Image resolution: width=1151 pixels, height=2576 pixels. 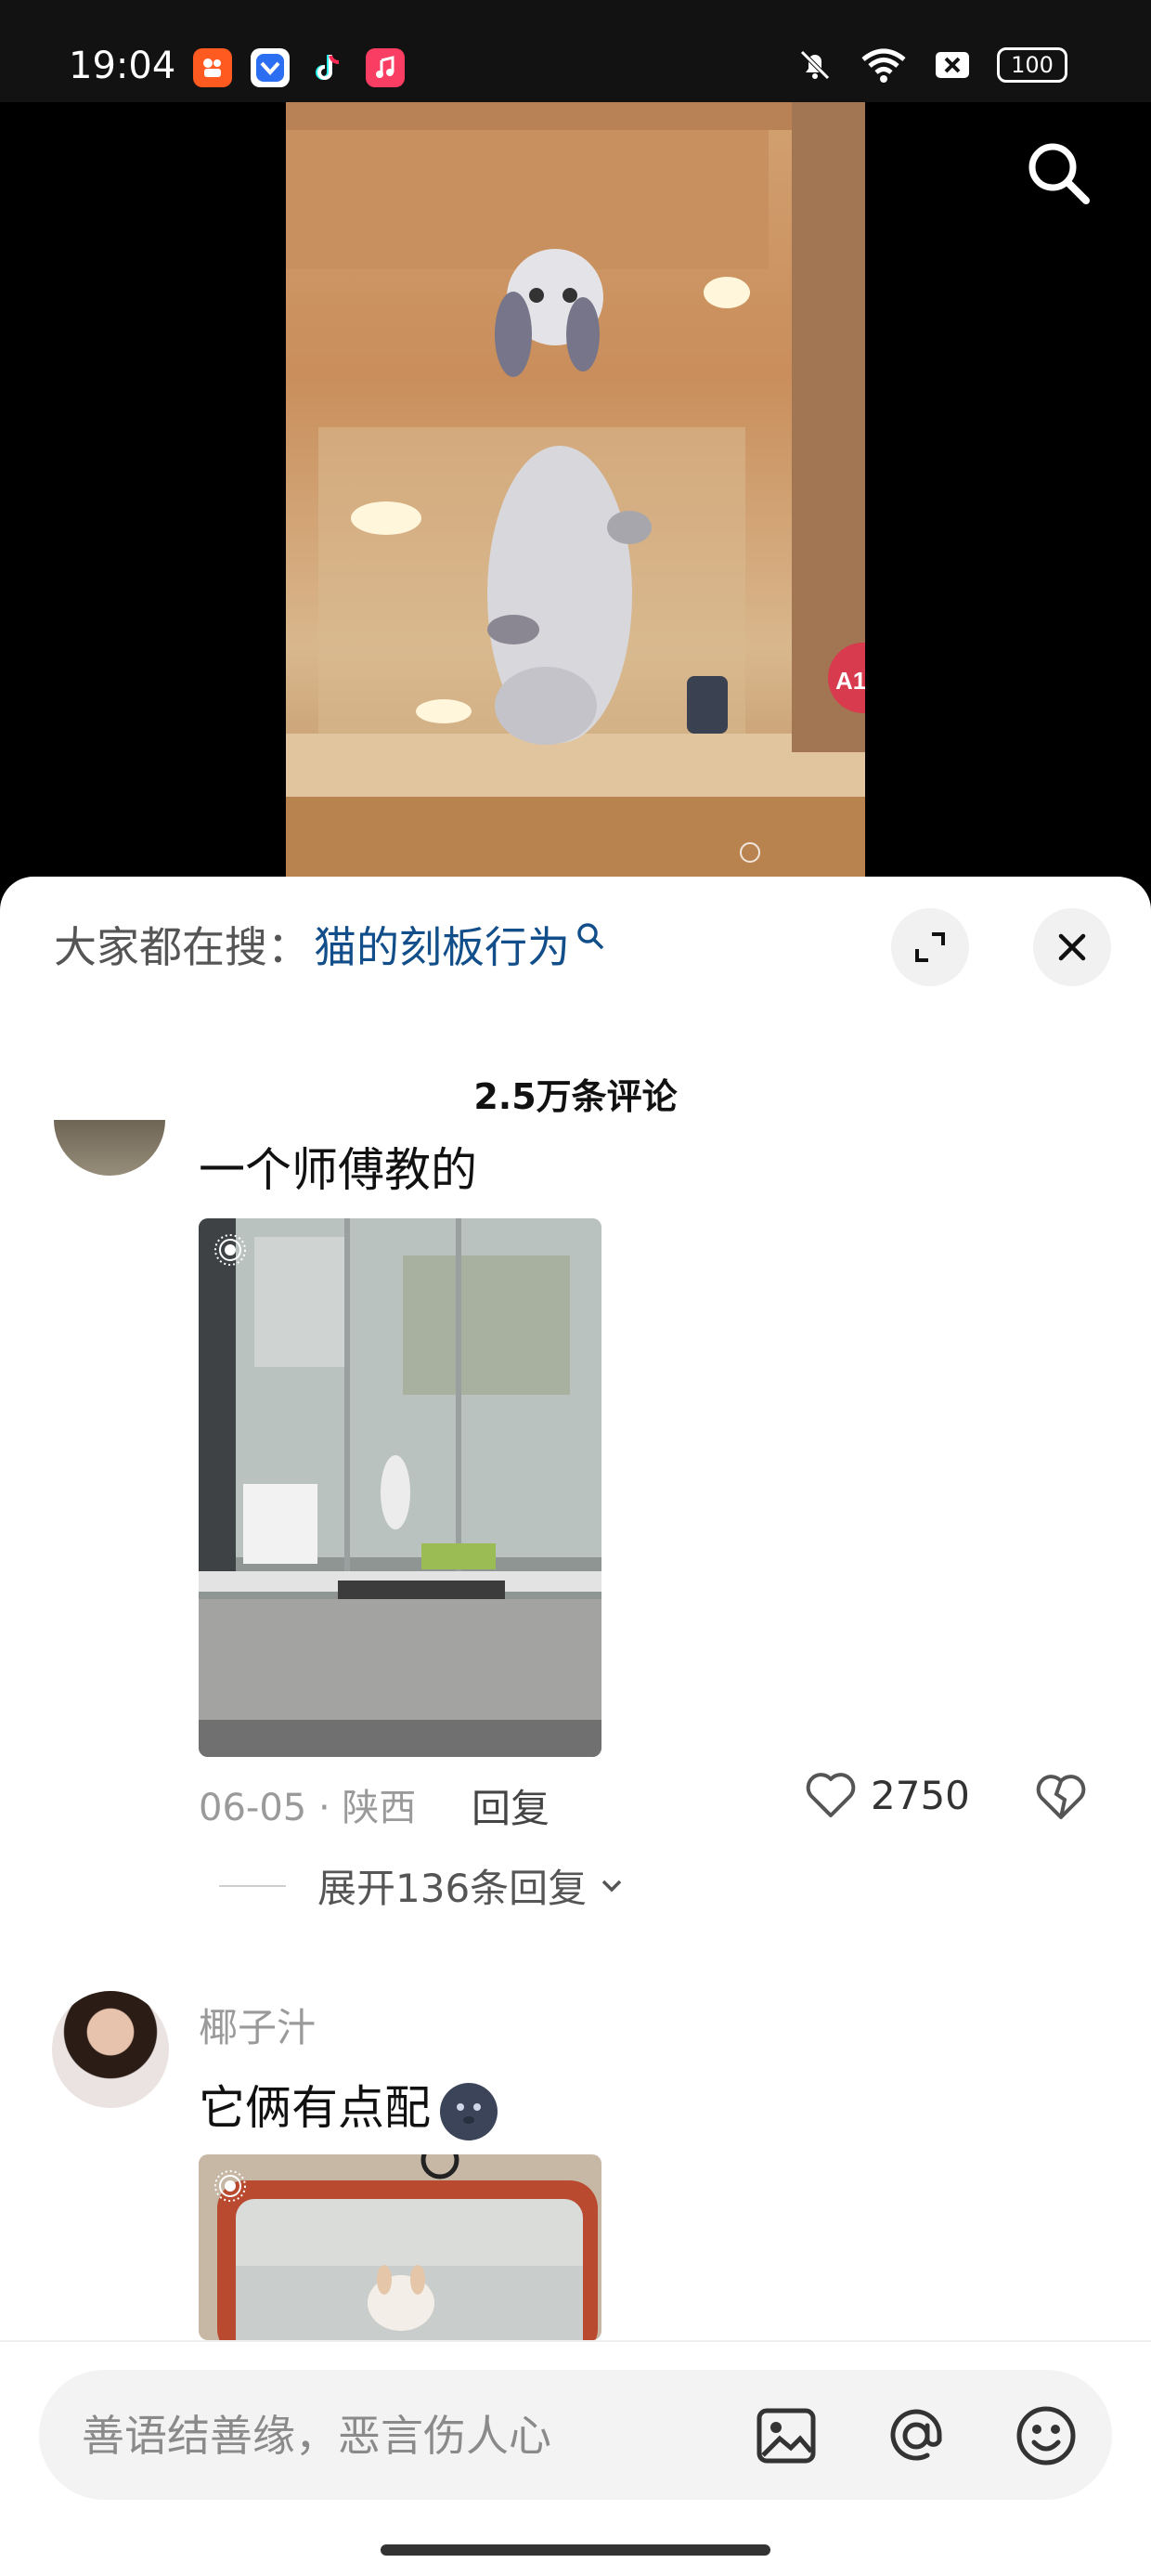 I want to click on comment-image-cat-window, so click(x=400, y=2247).